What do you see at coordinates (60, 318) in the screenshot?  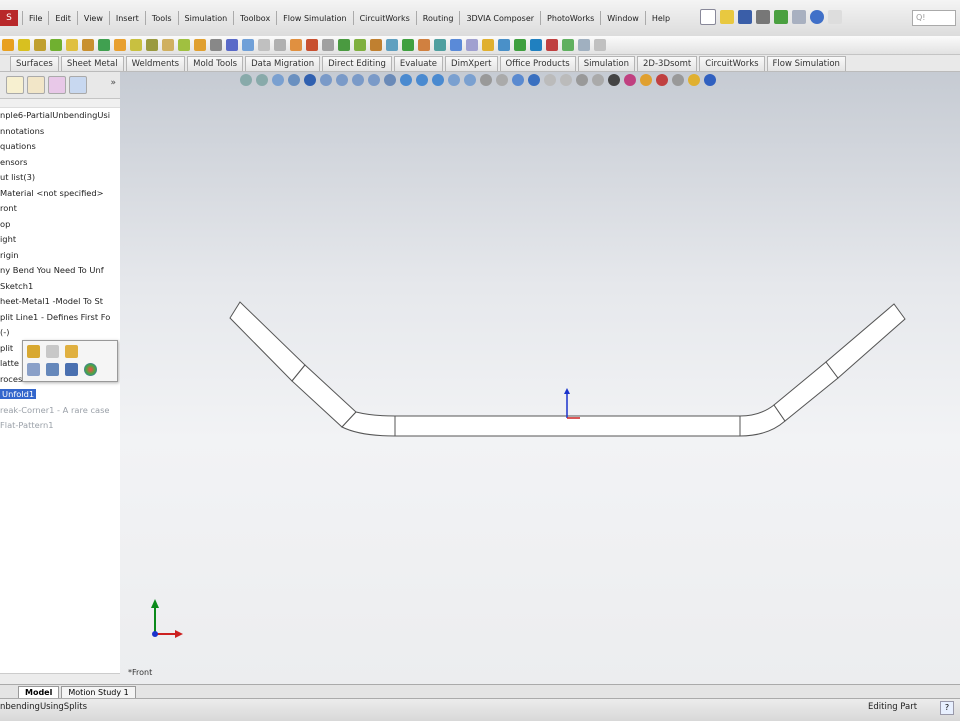 I see `feature-tree-item: plit Line1 - Defines First Fo` at bounding box center [60, 318].